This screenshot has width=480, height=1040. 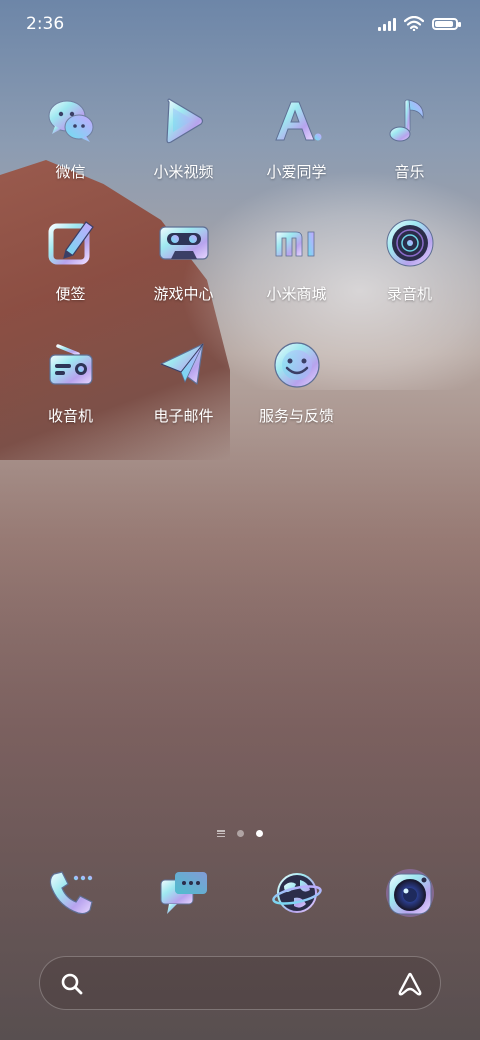 What do you see at coordinates (72, 984) in the screenshot?
I see `search-icon` at bounding box center [72, 984].